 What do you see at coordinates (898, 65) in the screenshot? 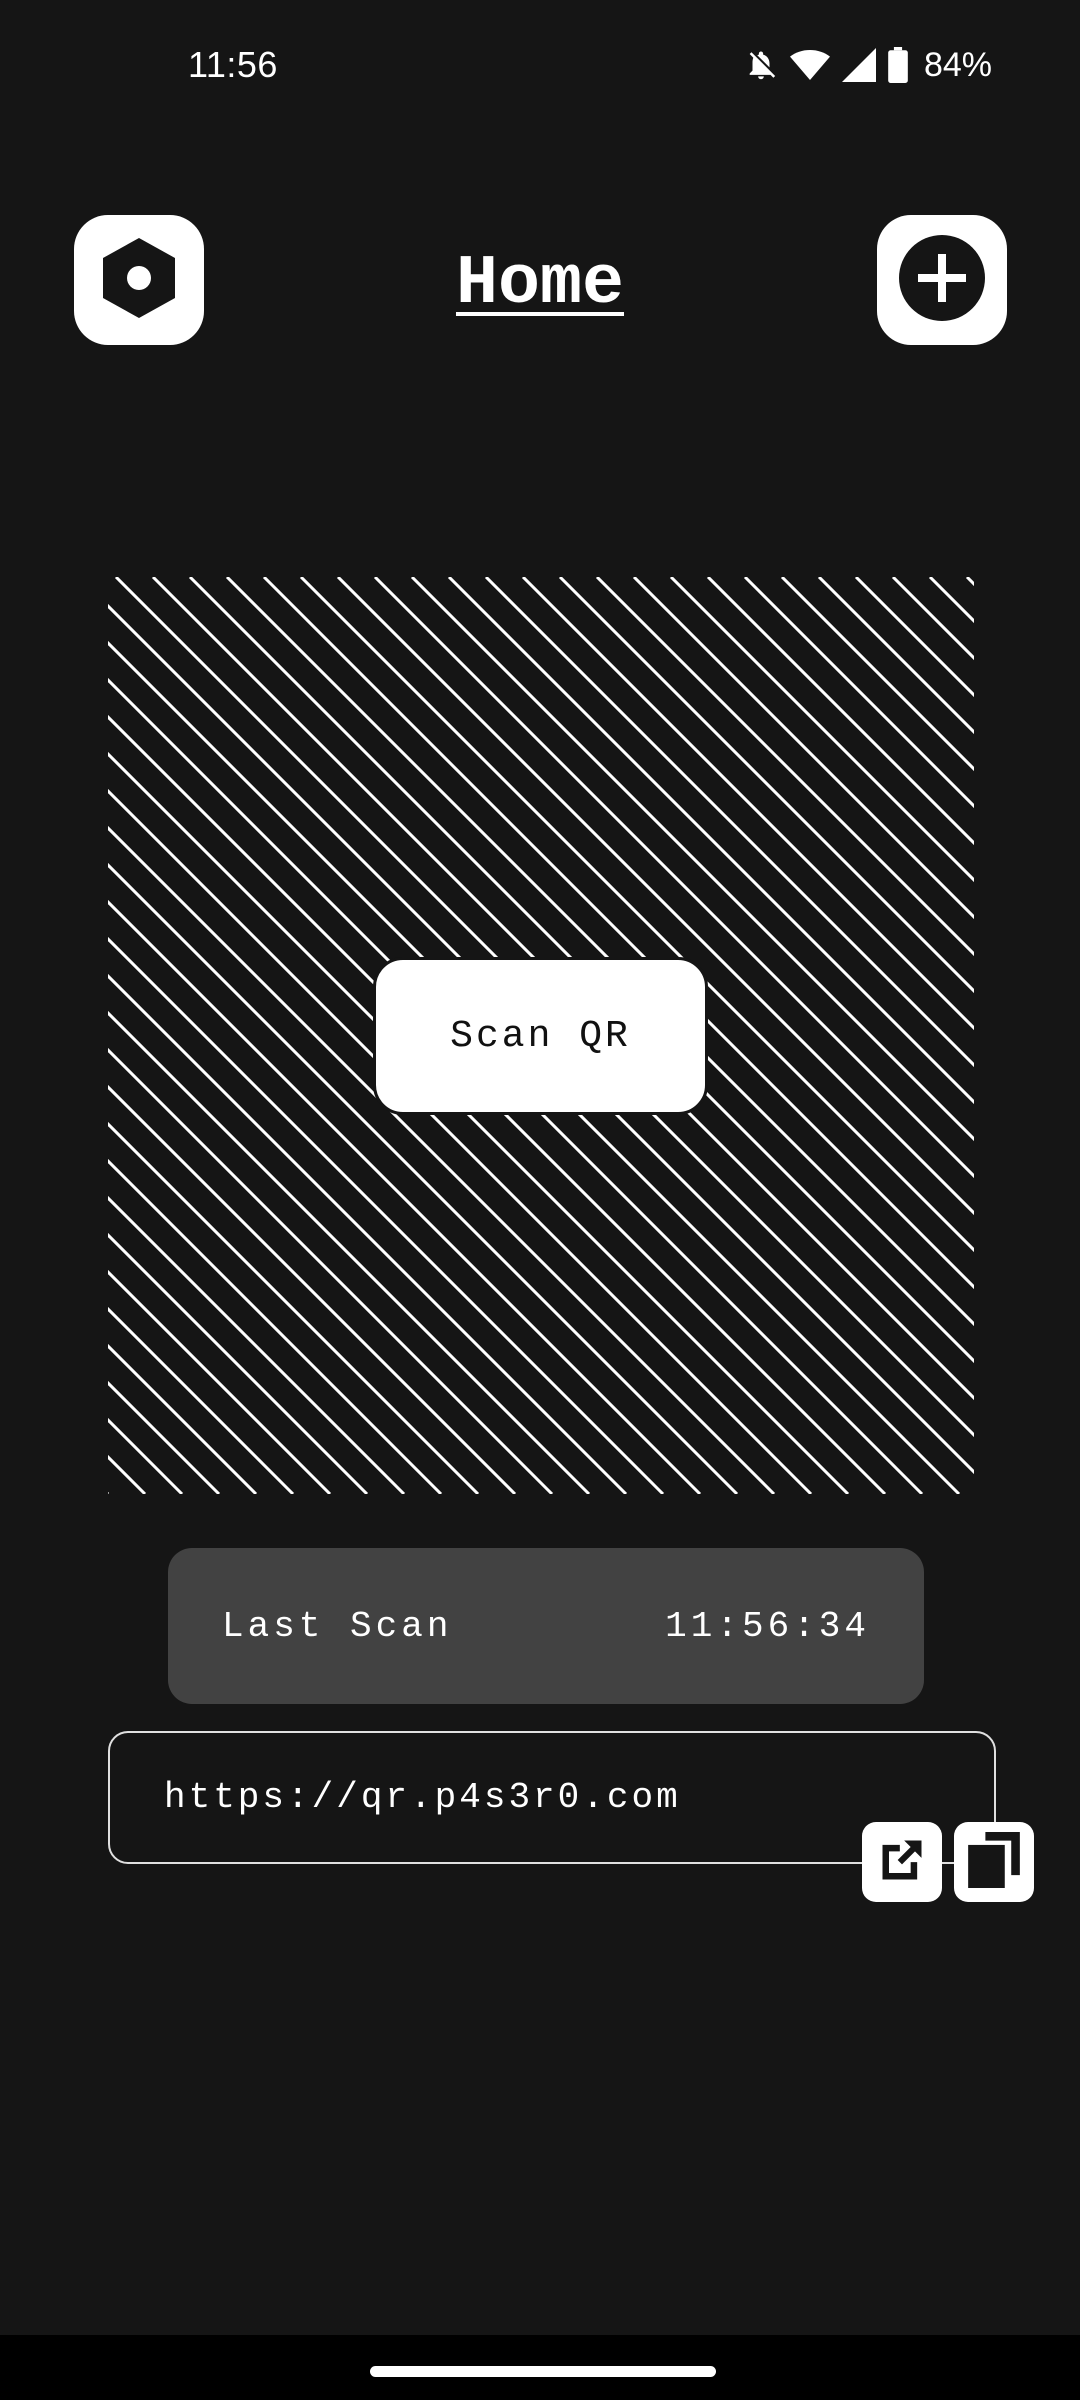
I see `battery-icon` at bounding box center [898, 65].